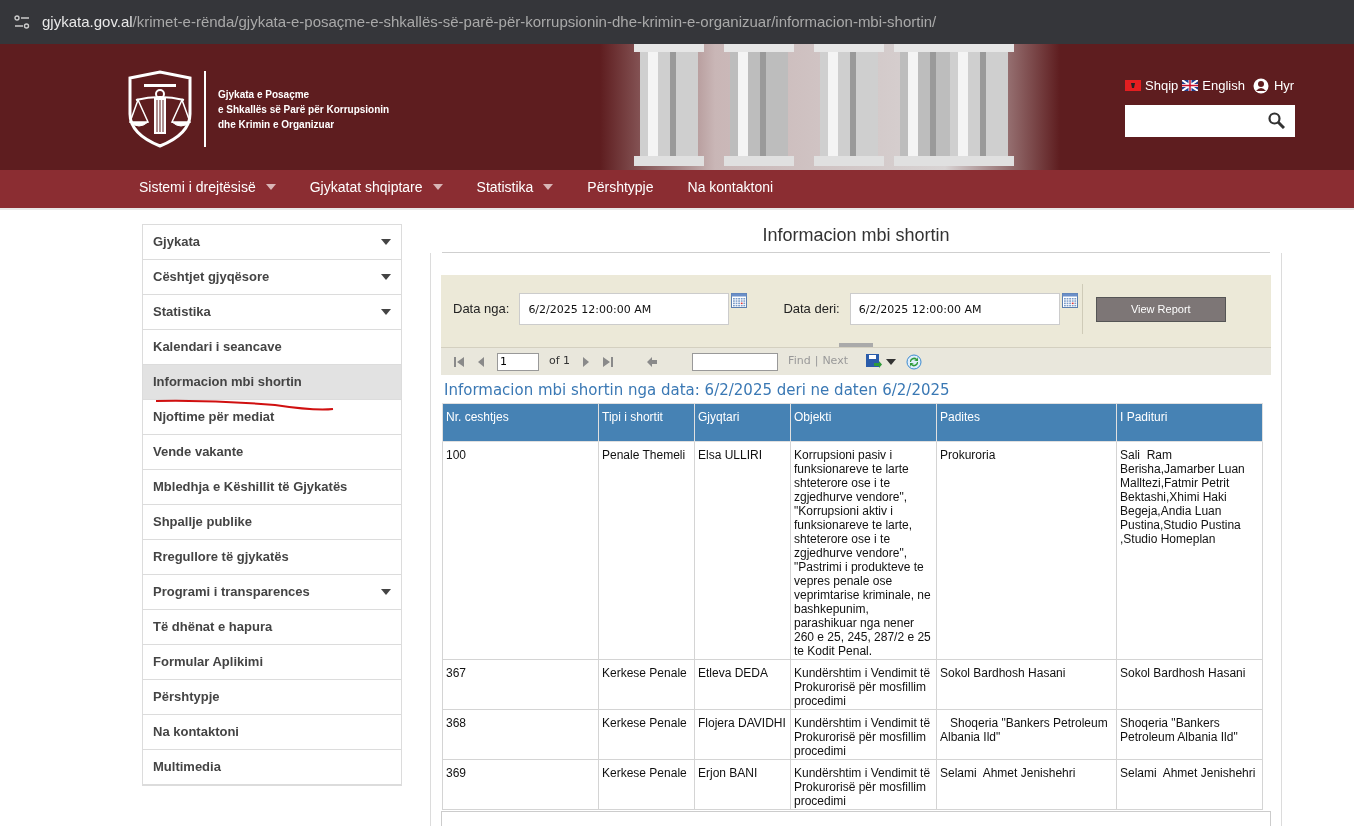  I want to click on sidebar-item: Informacion mbi shortin, so click(272, 382).